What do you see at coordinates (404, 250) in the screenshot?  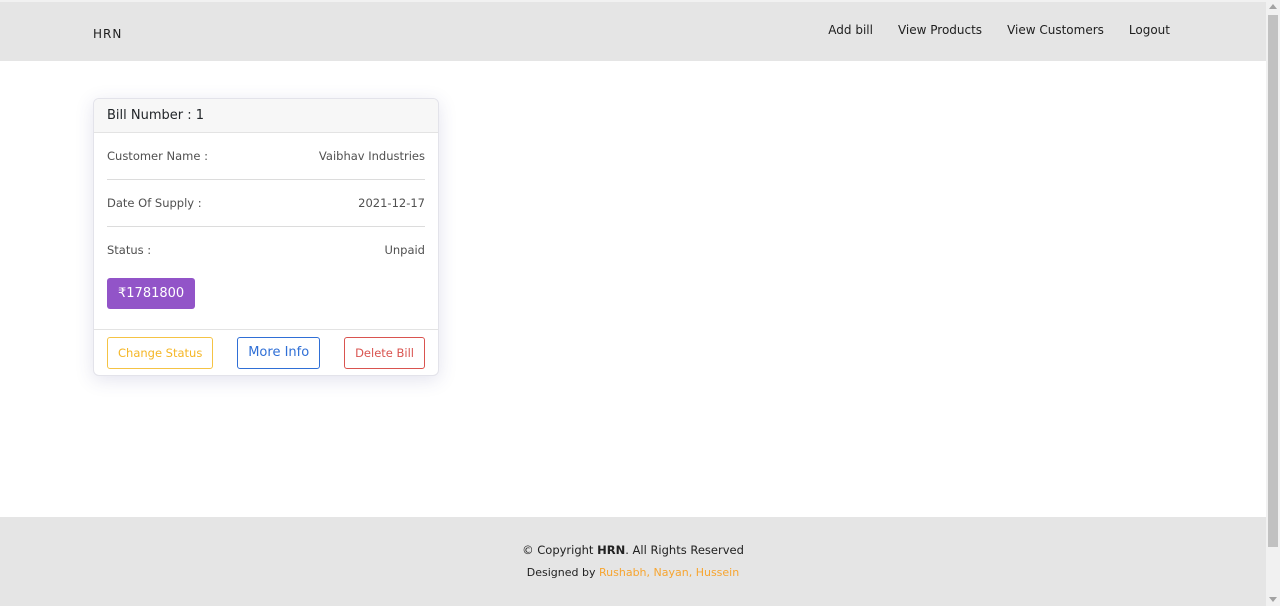 I see `status-value: Unpaid` at bounding box center [404, 250].